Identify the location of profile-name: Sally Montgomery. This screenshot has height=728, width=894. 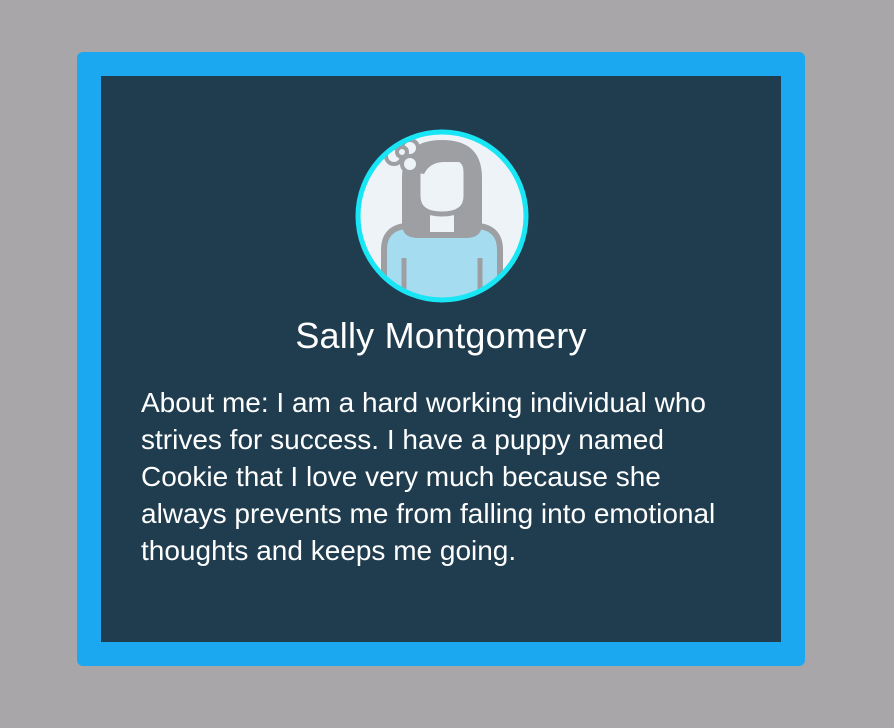
(441, 335).